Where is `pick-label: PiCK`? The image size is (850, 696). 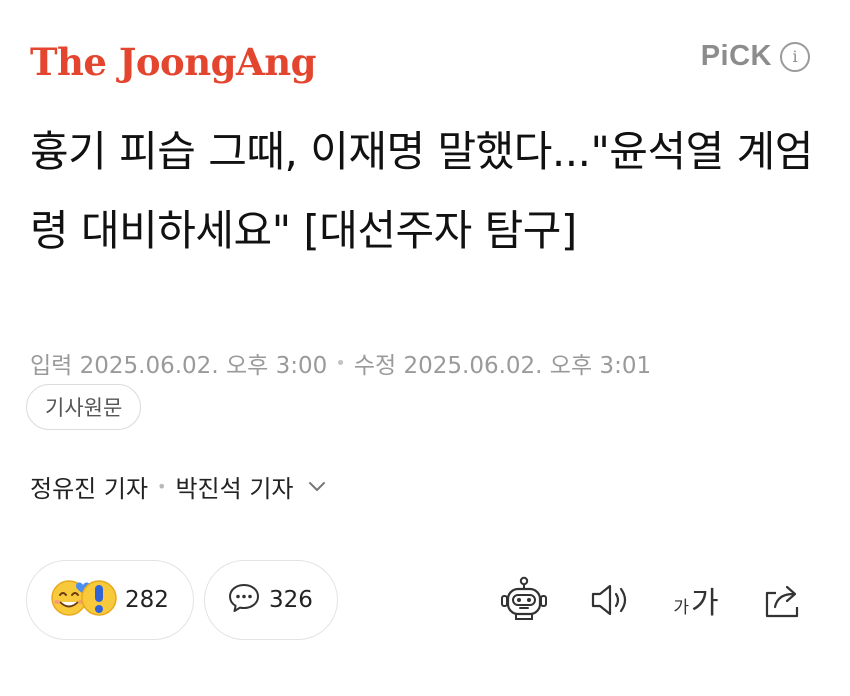 pick-label: PiCK is located at coordinates (736, 56).